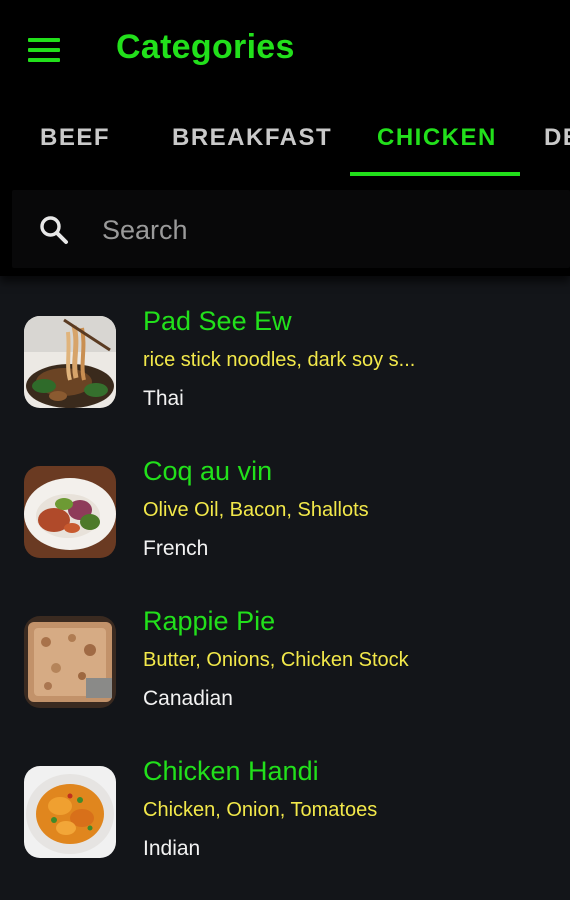  I want to click on meal-area: Thai, so click(163, 398).